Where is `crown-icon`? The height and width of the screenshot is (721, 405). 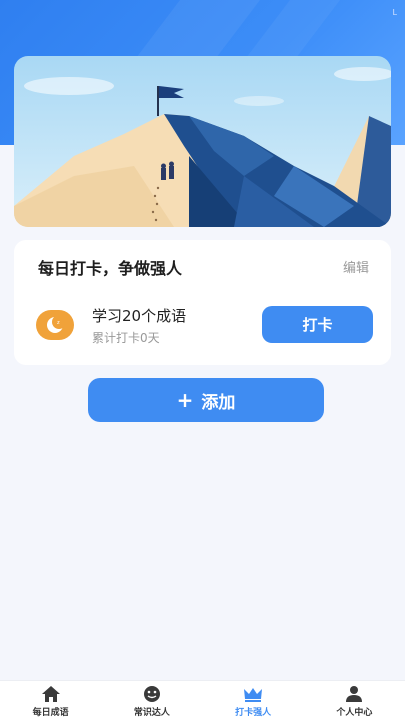
crown-icon is located at coordinates (253, 694).